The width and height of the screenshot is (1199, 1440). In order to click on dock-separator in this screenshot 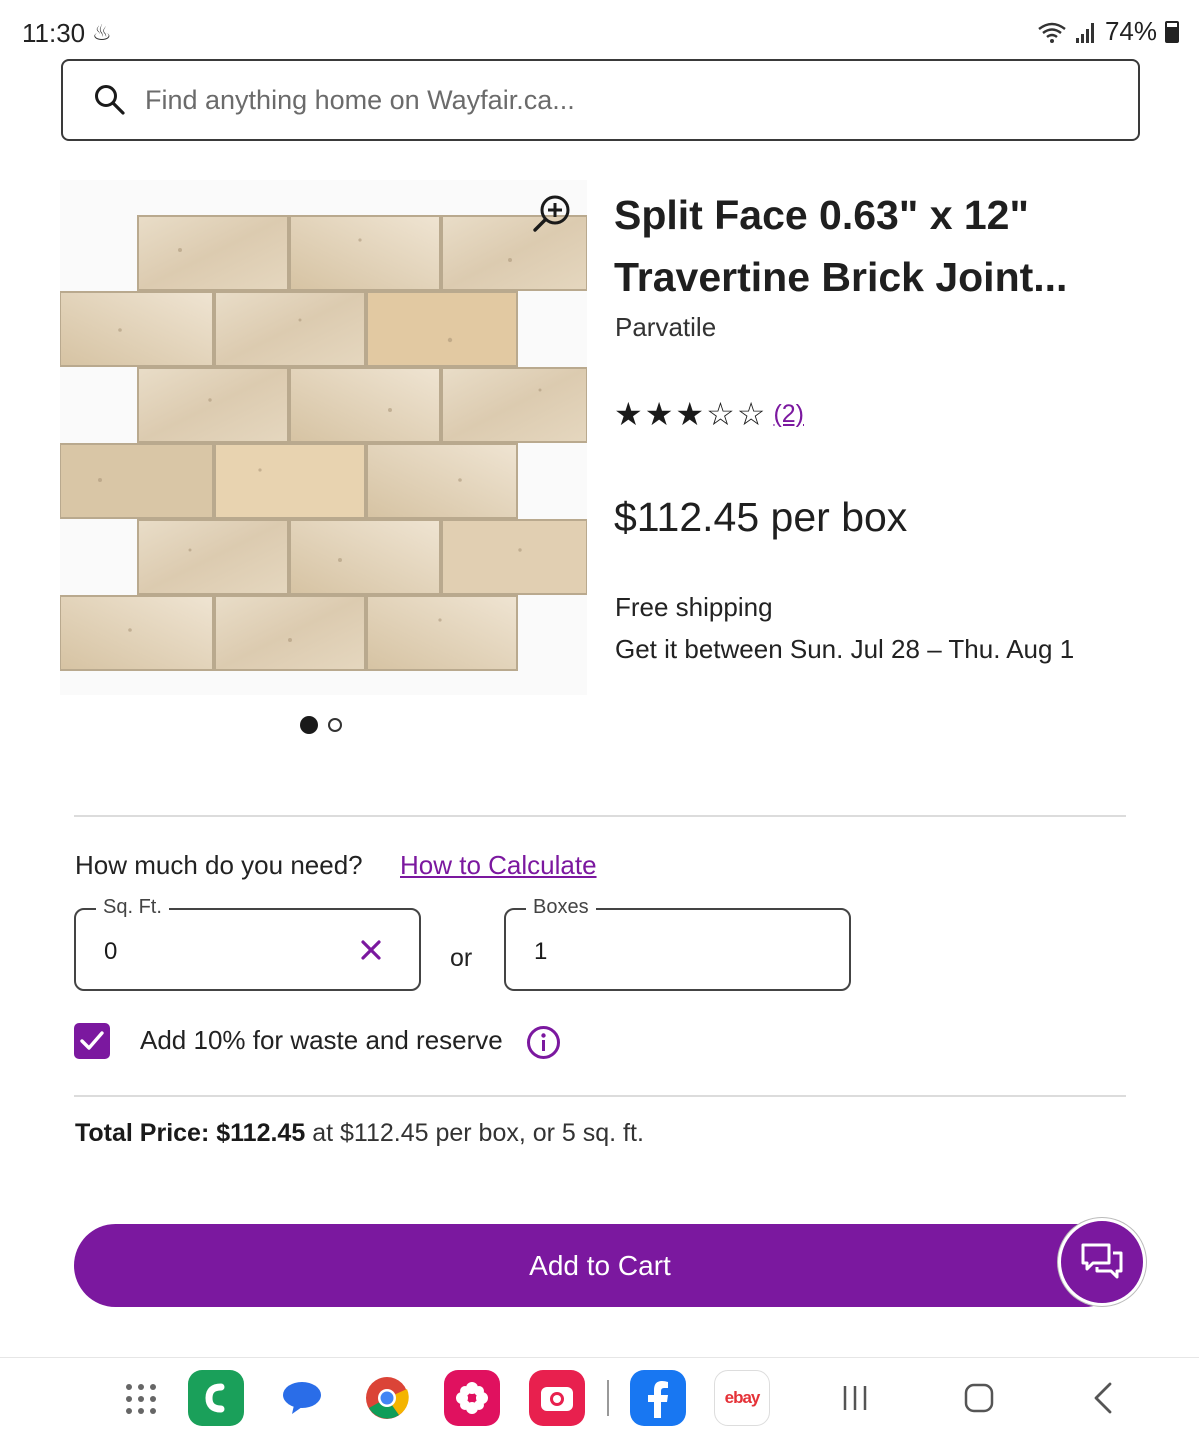, I will do `click(608, 1398)`.